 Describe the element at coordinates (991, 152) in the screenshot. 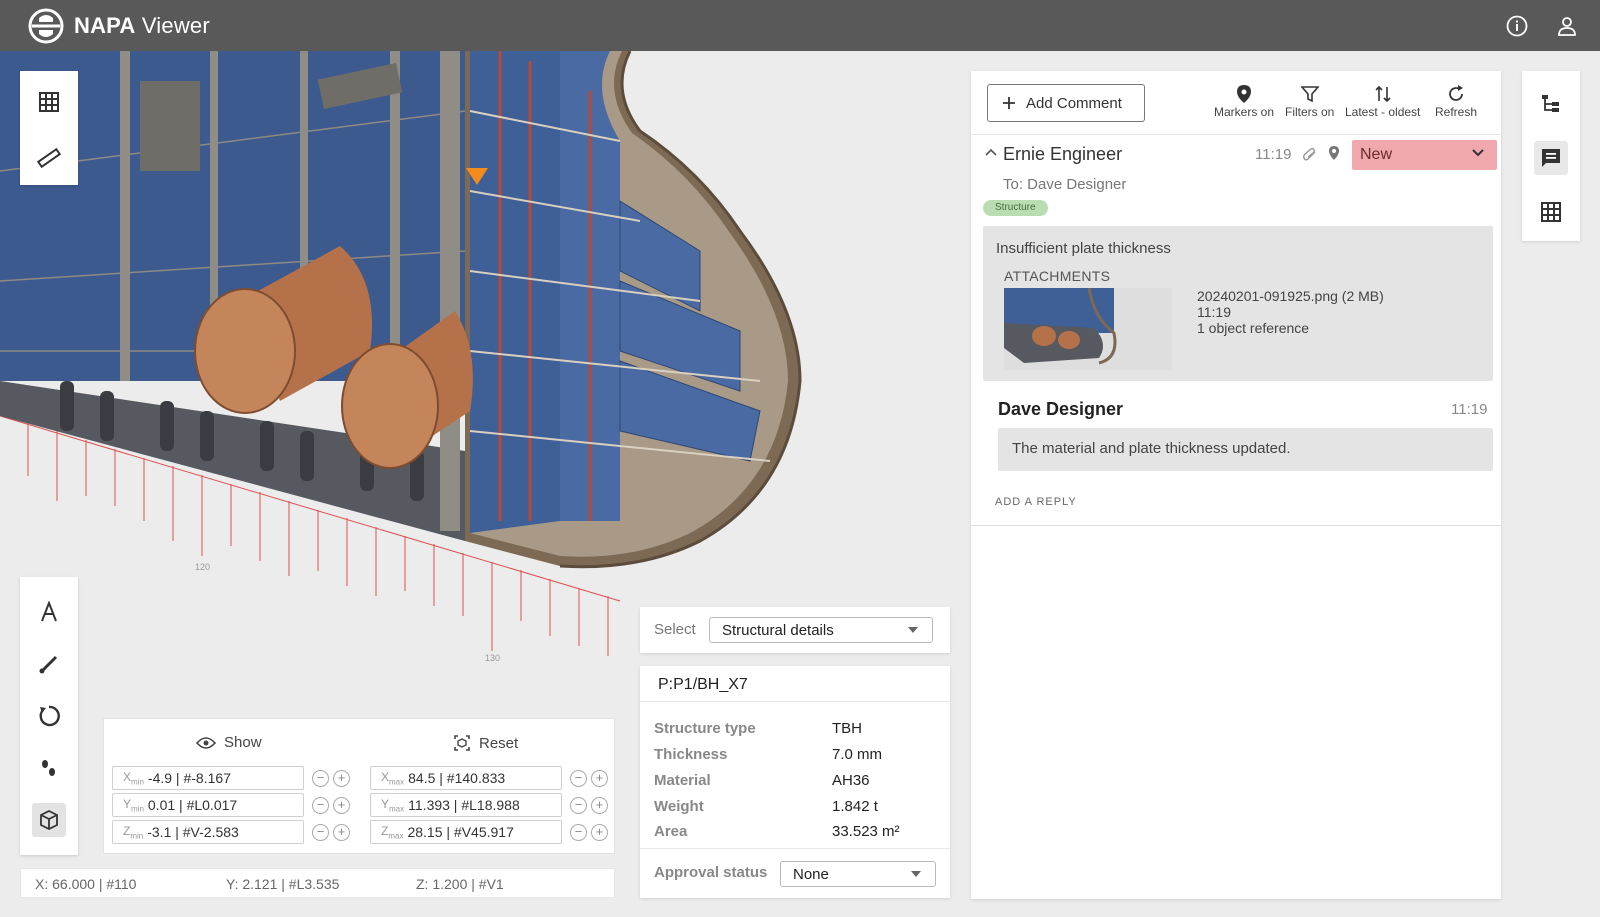

I see `chevron-up-icon` at that location.